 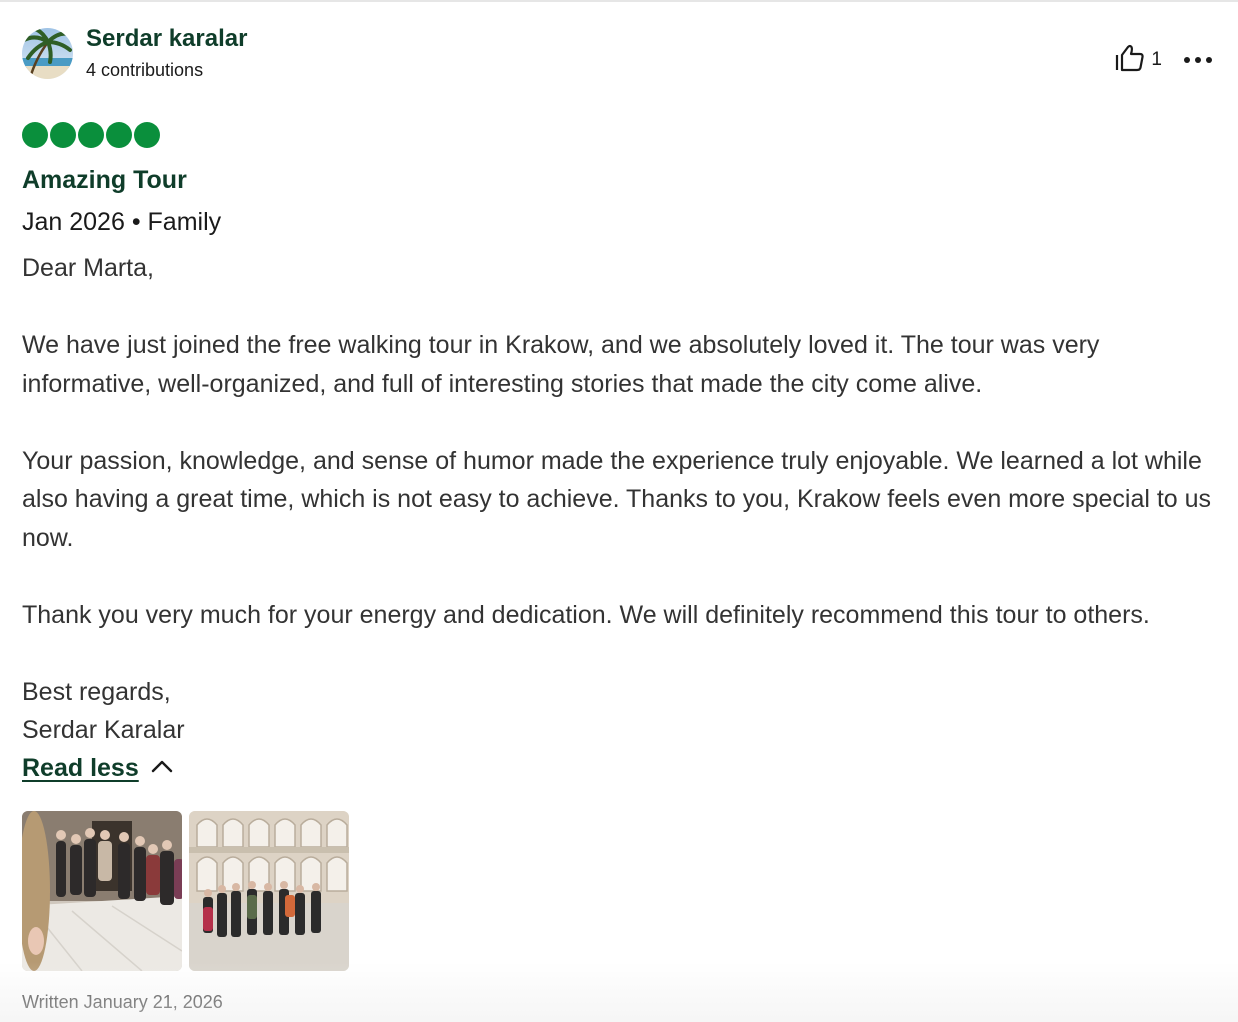 What do you see at coordinates (80, 768) in the screenshot?
I see `read-less-label: Read less` at bounding box center [80, 768].